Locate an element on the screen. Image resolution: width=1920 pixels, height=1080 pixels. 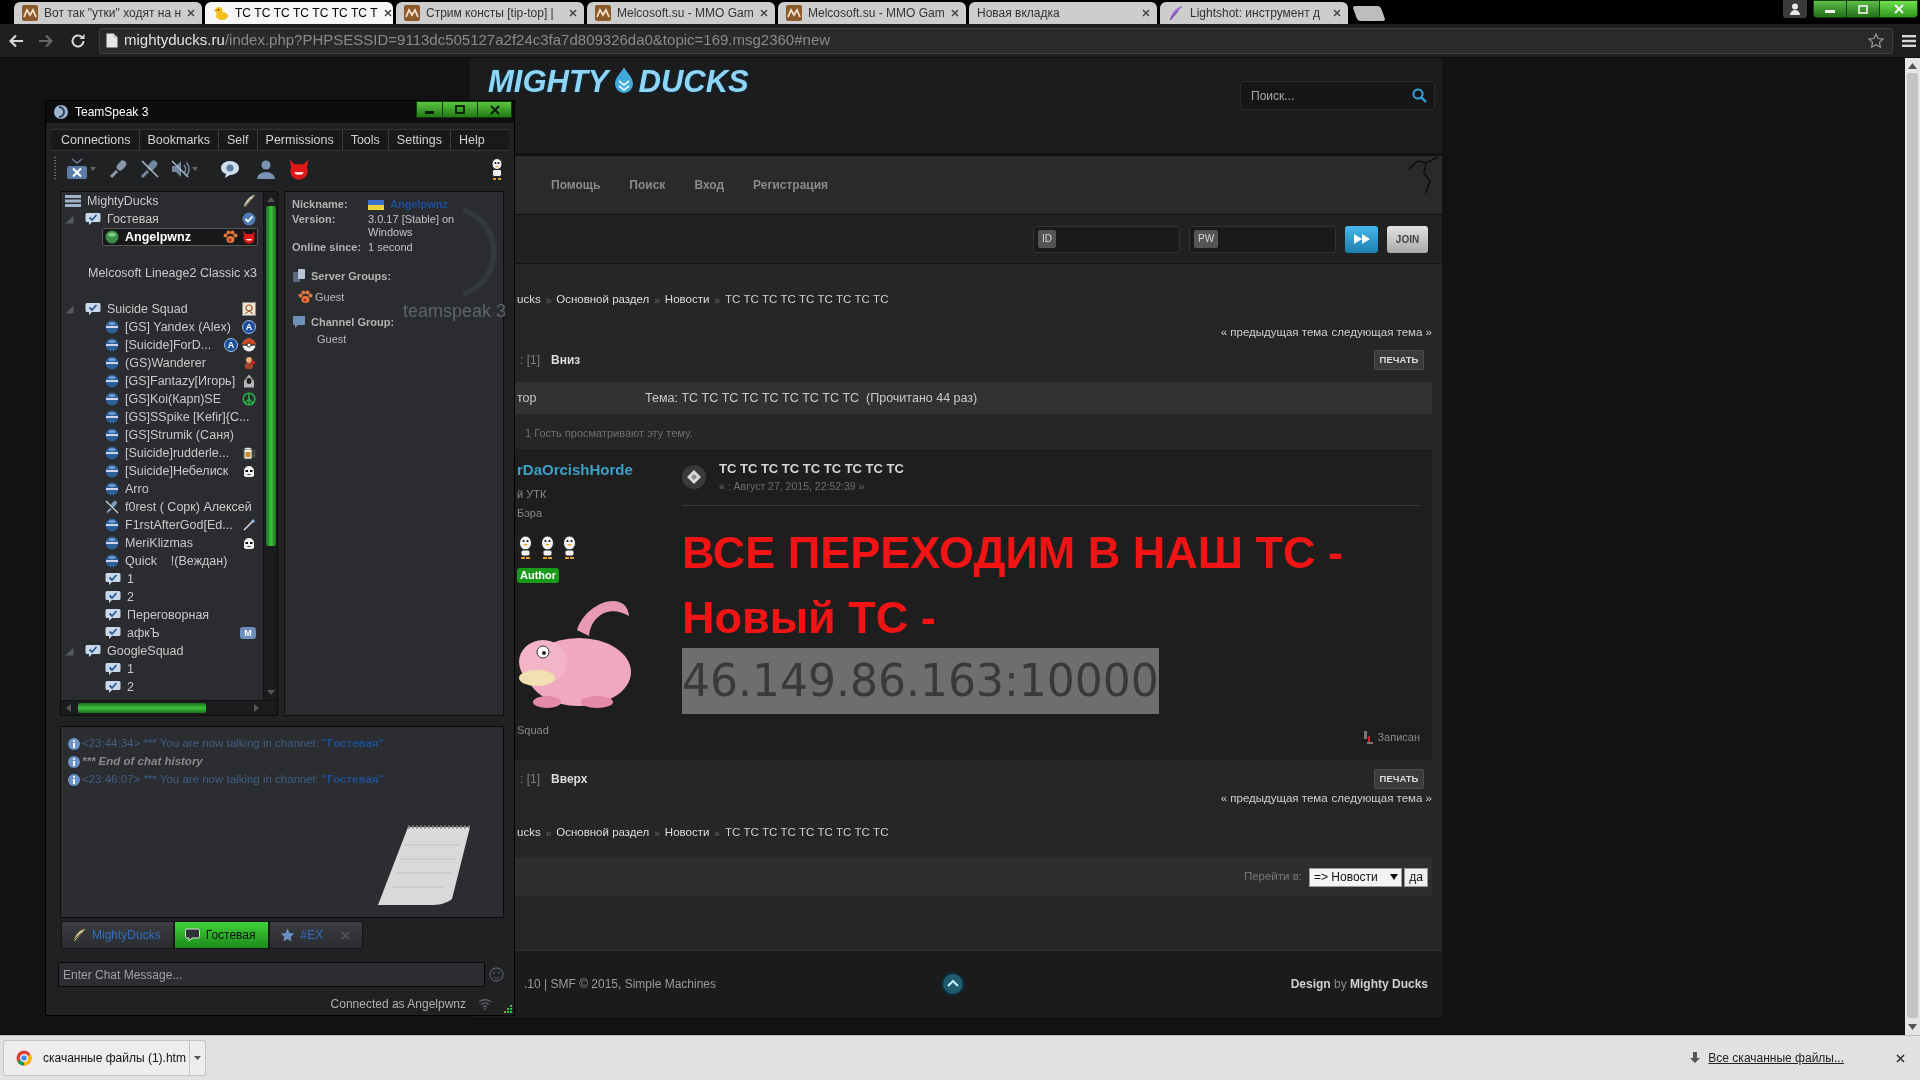
download-item: скачанные файлы (1).htm is located at coordinates (96, 1058).